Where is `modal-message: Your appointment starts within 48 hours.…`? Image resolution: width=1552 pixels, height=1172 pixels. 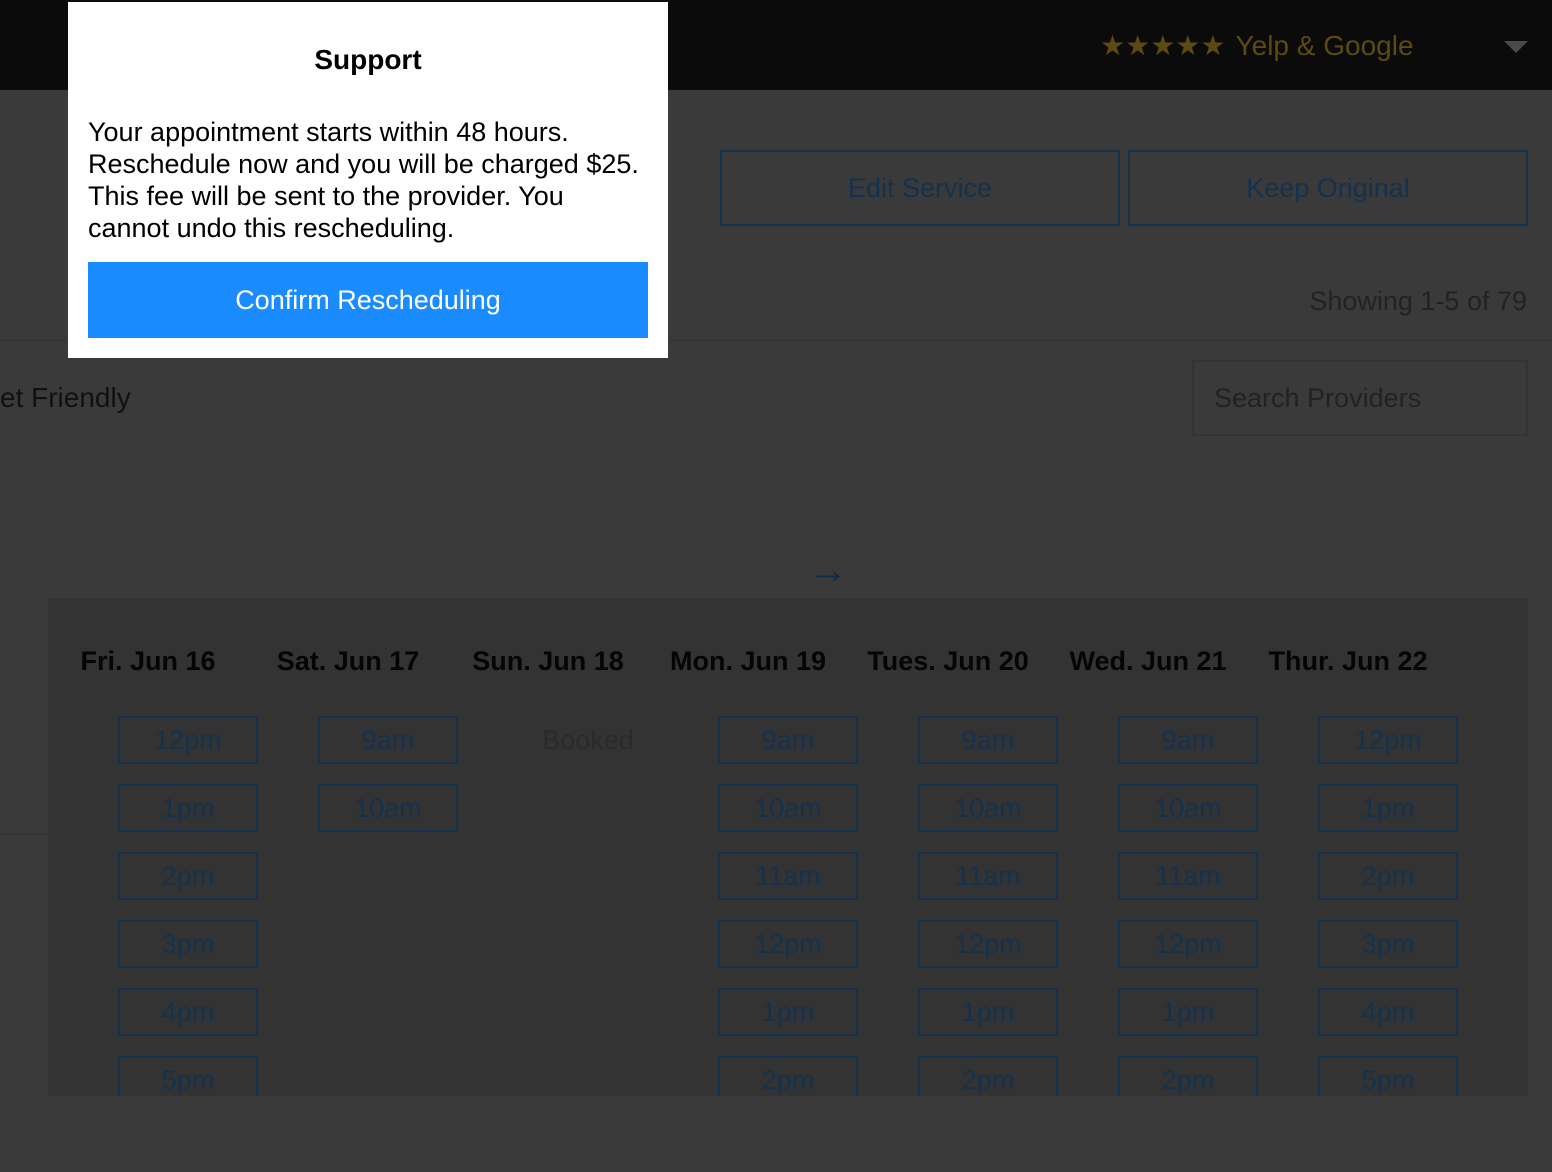
modal-message: Your appointment starts within 48 hours.… is located at coordinates (363, 180).